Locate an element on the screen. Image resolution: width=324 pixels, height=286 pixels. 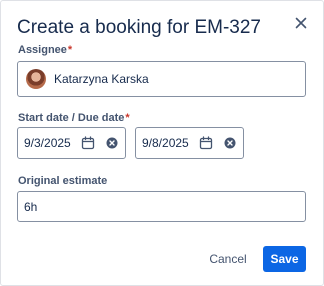
dates-label-text: Start date / Due date is located at coordinates (71, 118).